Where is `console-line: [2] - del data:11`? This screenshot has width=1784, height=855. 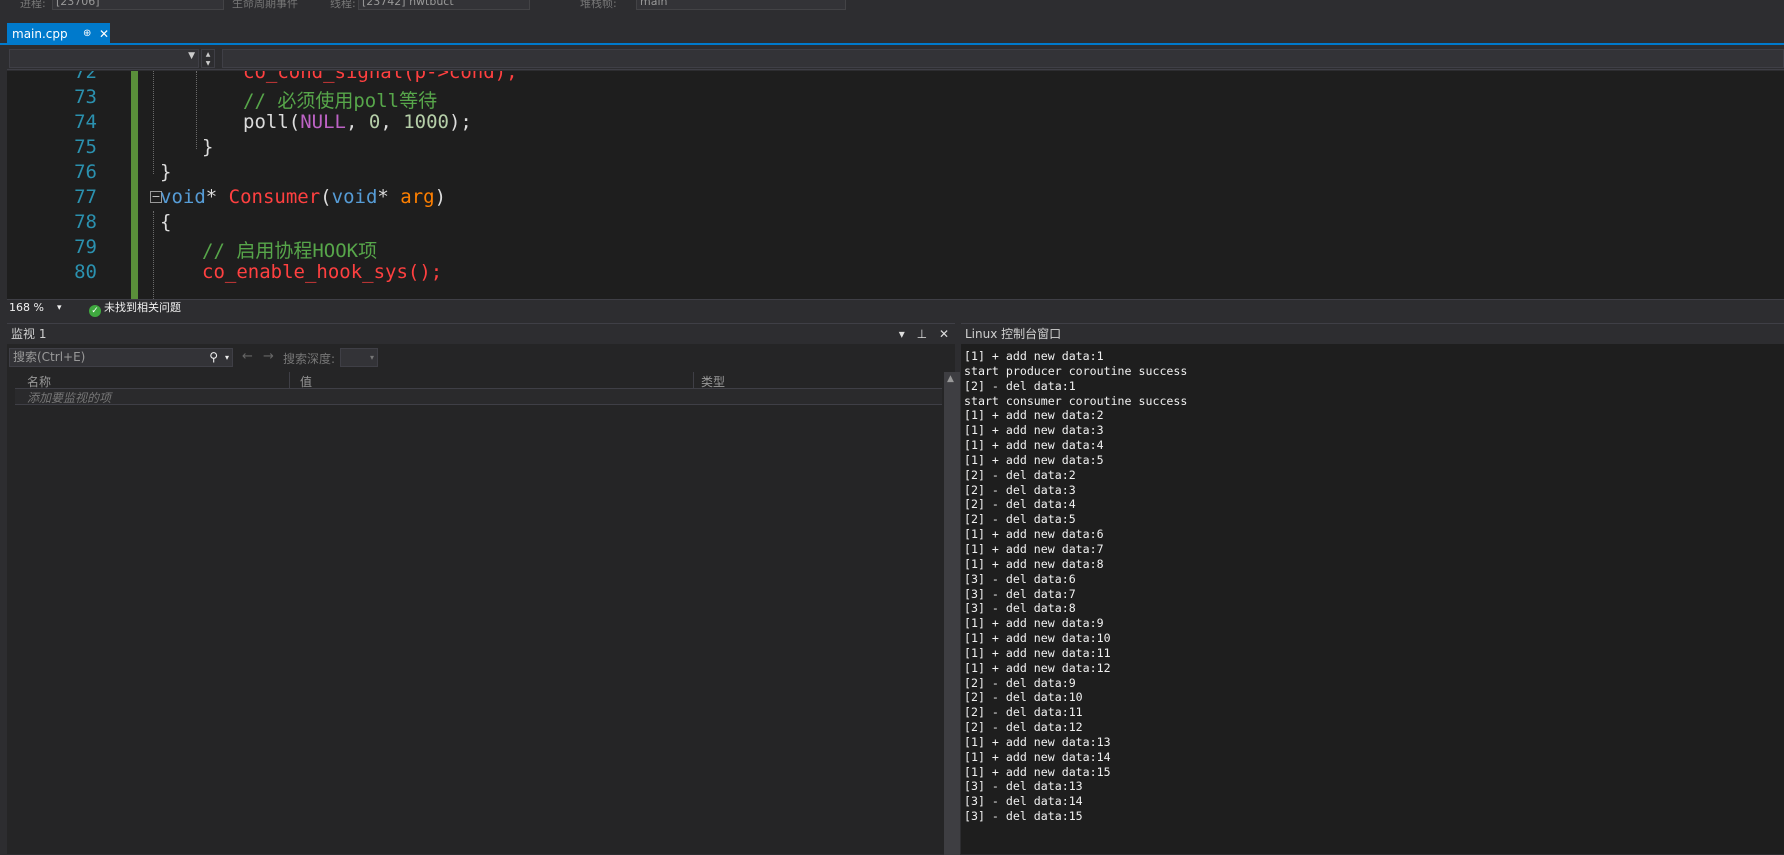
console-line: [2] - del data:11 is located at coordinates (1023, 712).